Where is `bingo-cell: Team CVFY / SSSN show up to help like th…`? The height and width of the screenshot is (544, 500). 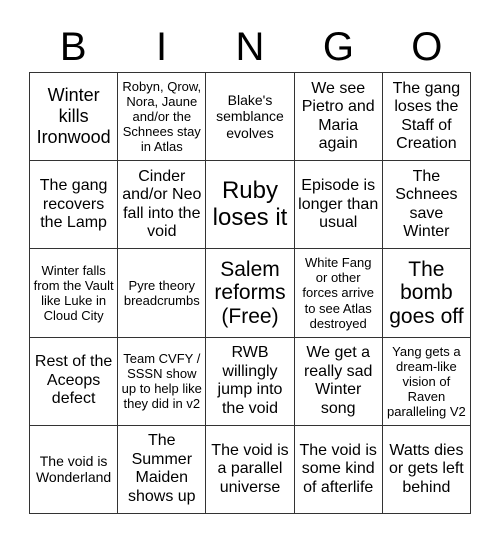
bingo-cell: Team CVFY / SSSN show up to help like th… is located at coordinates (162, 381).